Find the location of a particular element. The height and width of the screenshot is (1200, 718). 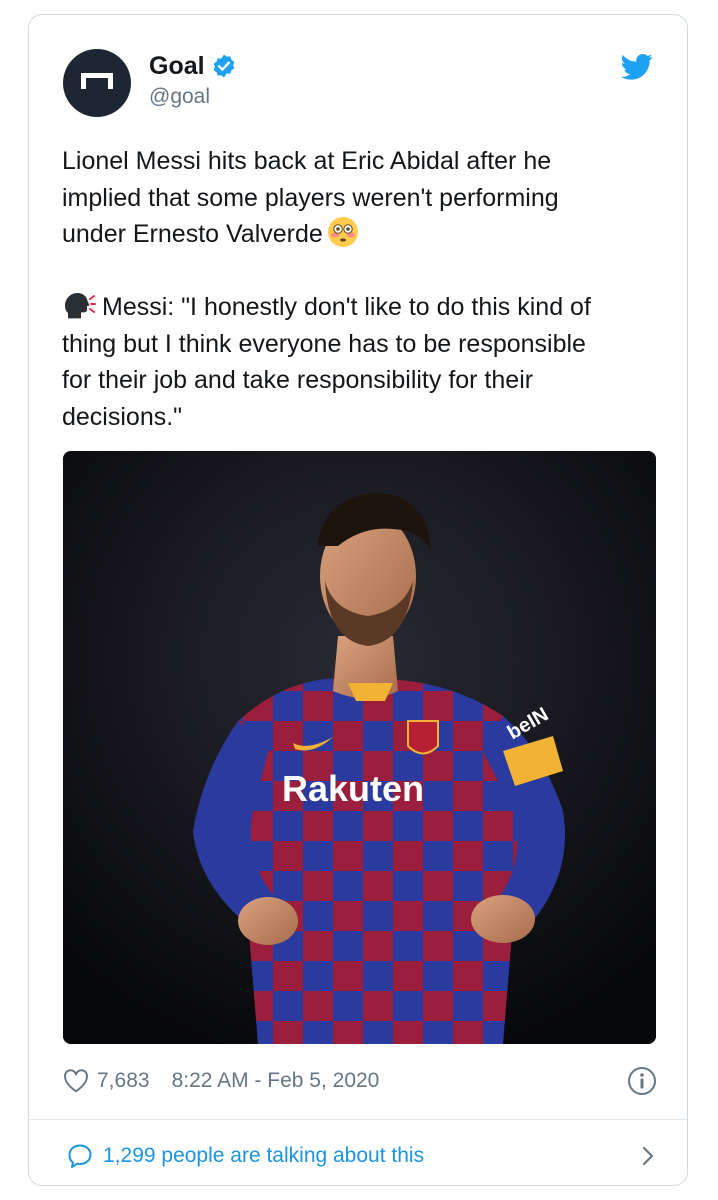

right-hand-shape is located at coordinates (503, 919).